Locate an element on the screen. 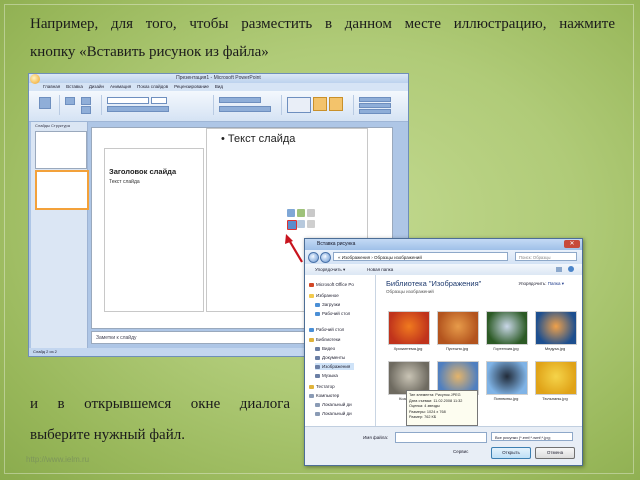 Image resolution: width=640 pixels, height=480 pixels. arrange-label: Упорядочить: is located at coordinates (532, 283).